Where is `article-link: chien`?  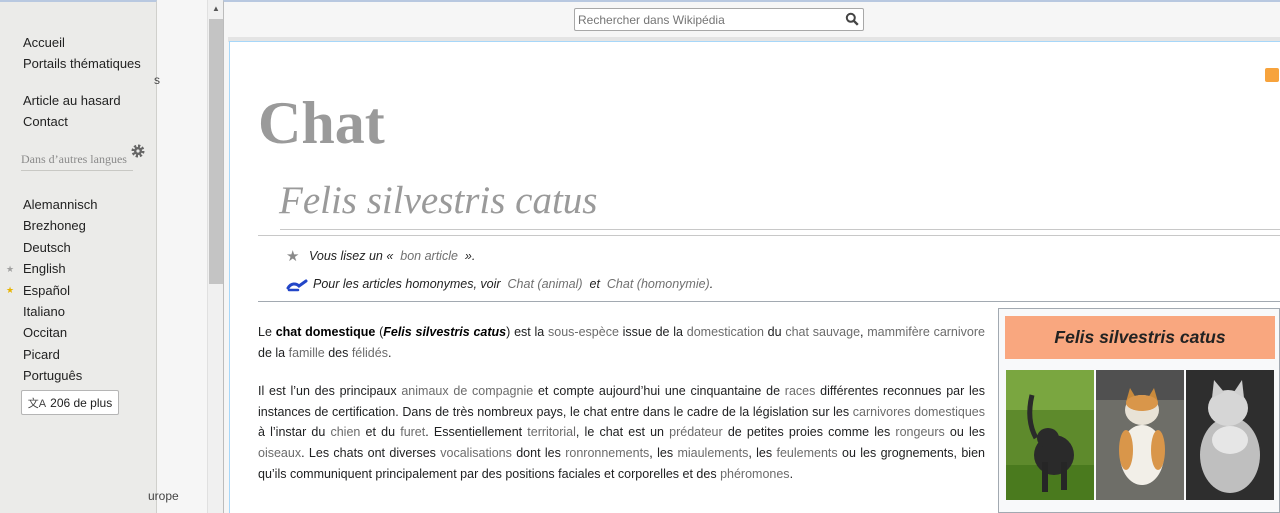 article-link: chien is located at coordinates (345, 432).